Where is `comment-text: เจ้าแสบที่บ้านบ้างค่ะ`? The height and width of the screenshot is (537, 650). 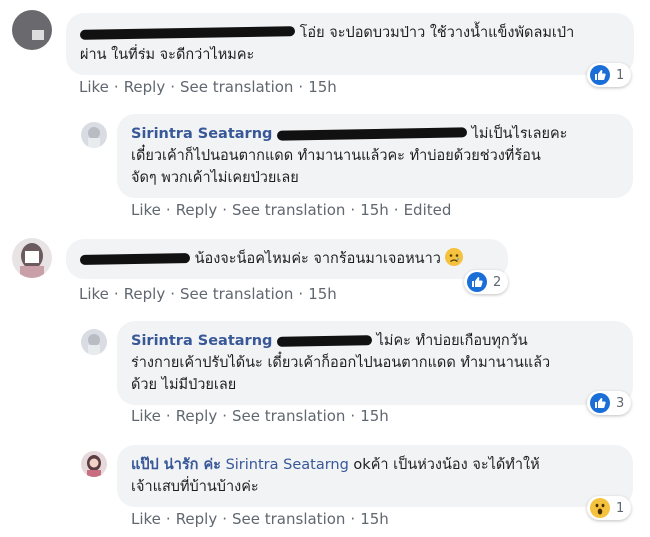
comment-text: เจ้าแสบที่บ้านบ้างค่ะ is located at coordinates (195, 487).